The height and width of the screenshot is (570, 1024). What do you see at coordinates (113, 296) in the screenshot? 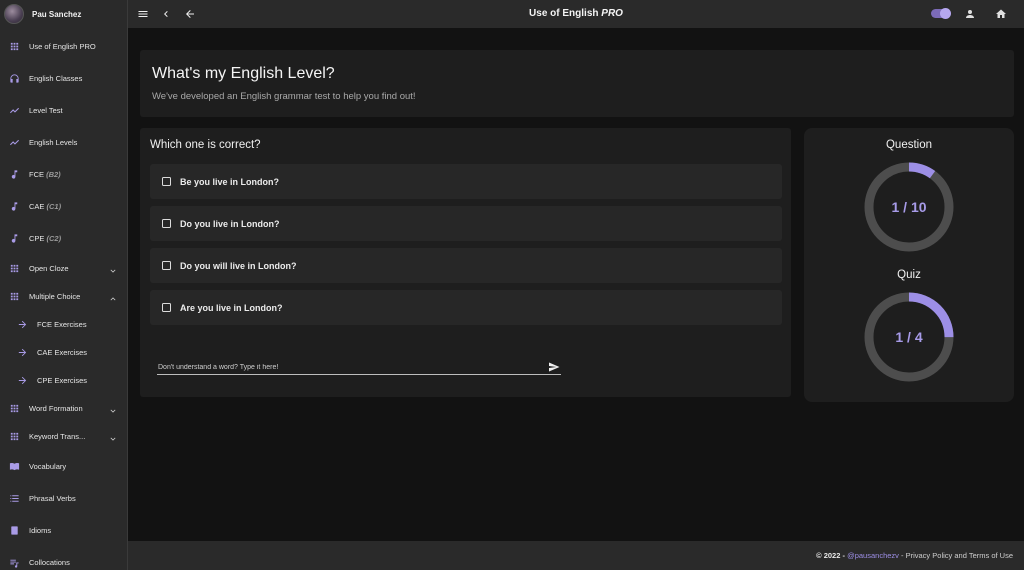
I see `chevron-up-icon` at bounding box center [113, 296].